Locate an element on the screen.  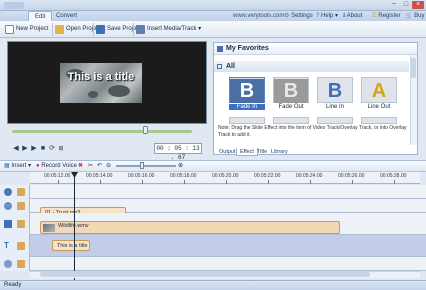
effect-fade-in: B is located at coordinates (247, 90).